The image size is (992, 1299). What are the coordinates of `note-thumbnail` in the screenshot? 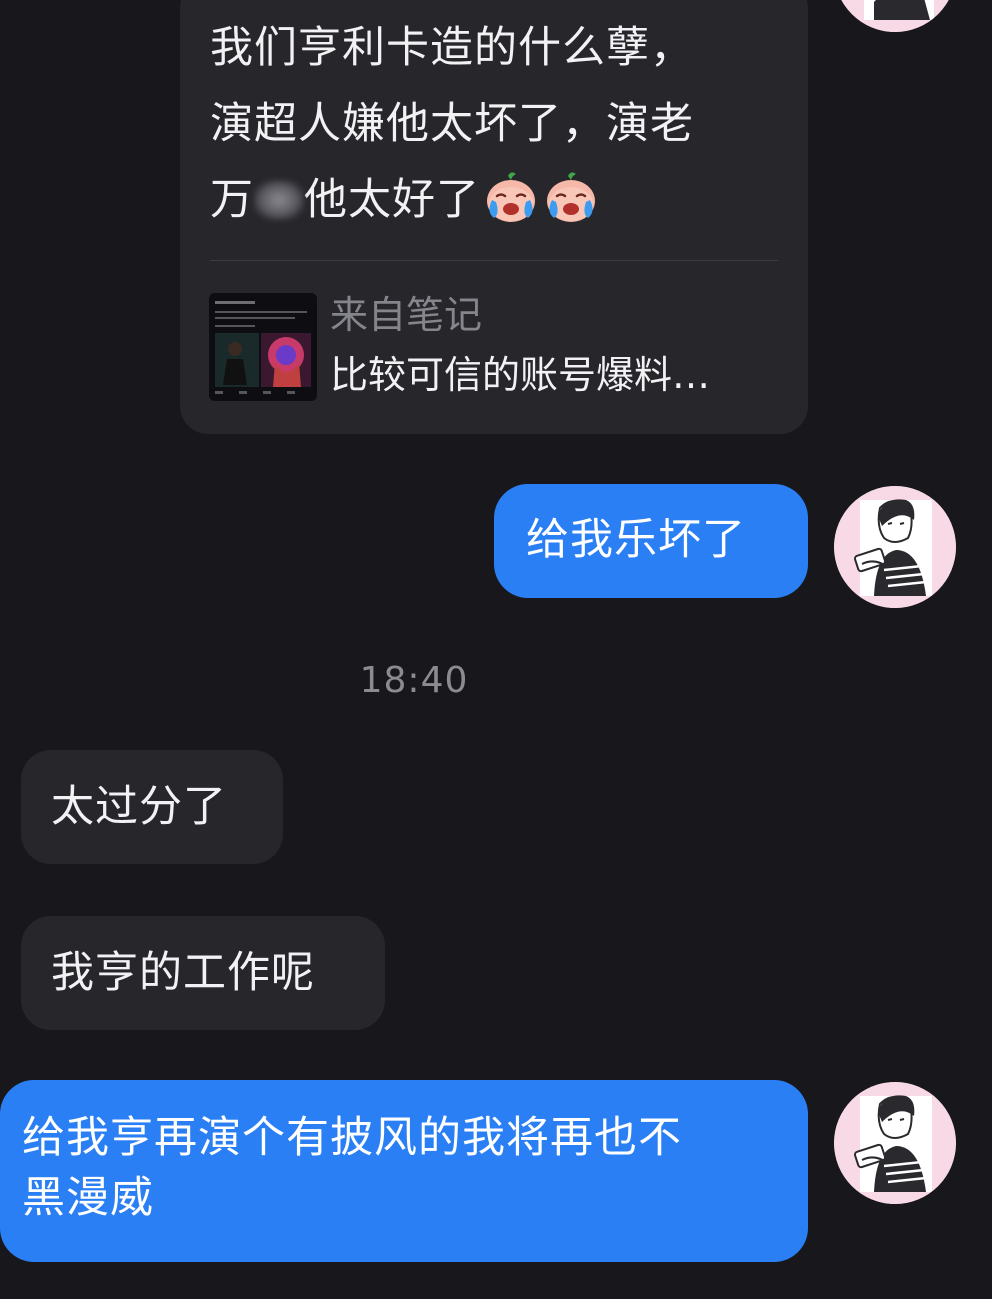 It's located at (263, 347).